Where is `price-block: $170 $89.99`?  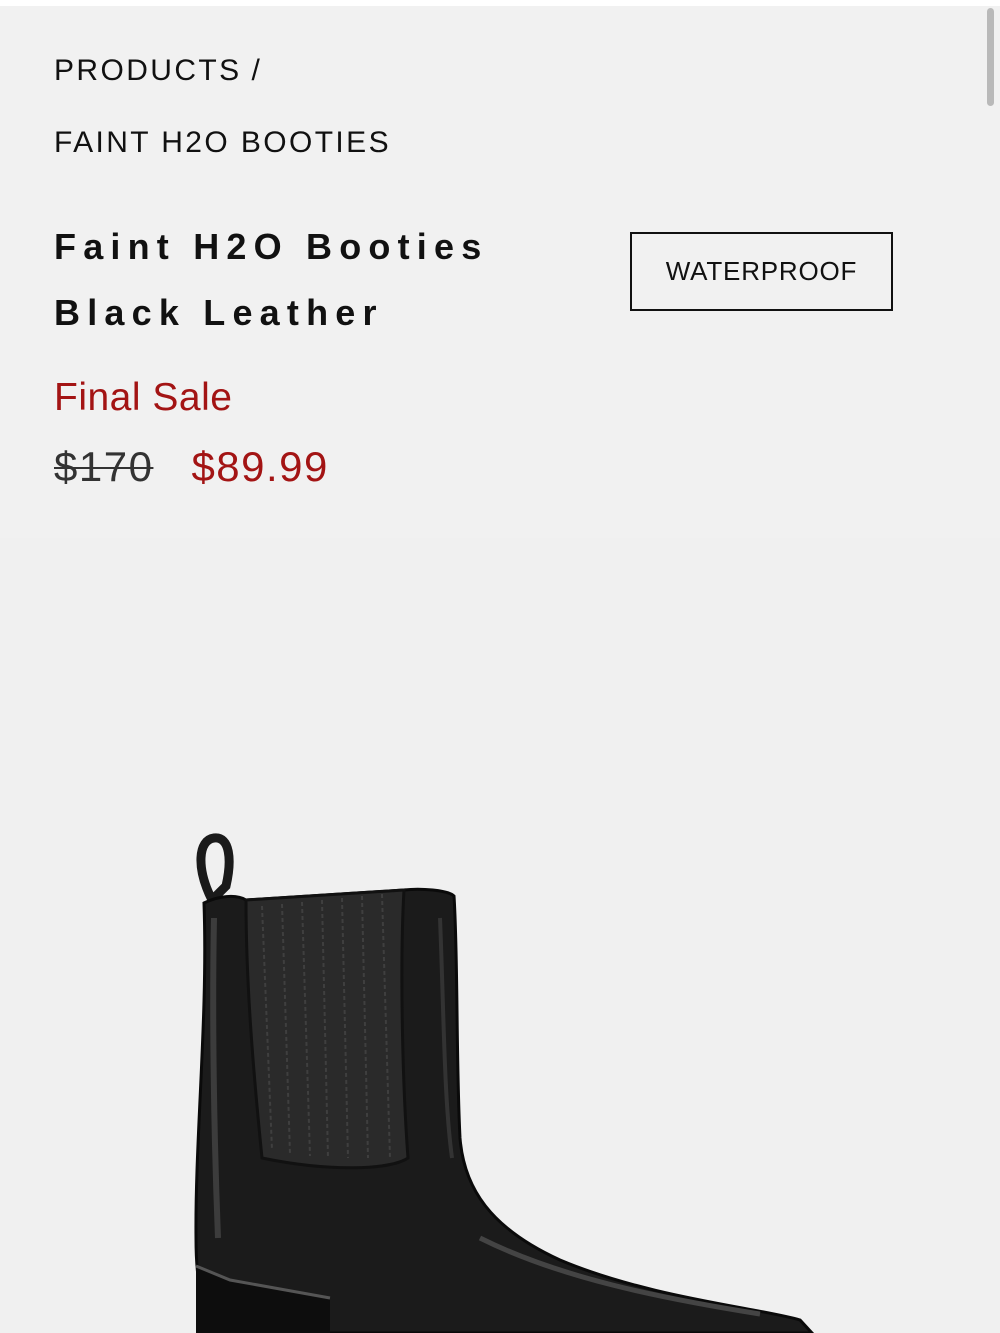
price-block: $170 $89.99 is located at coordinates (191, 467).